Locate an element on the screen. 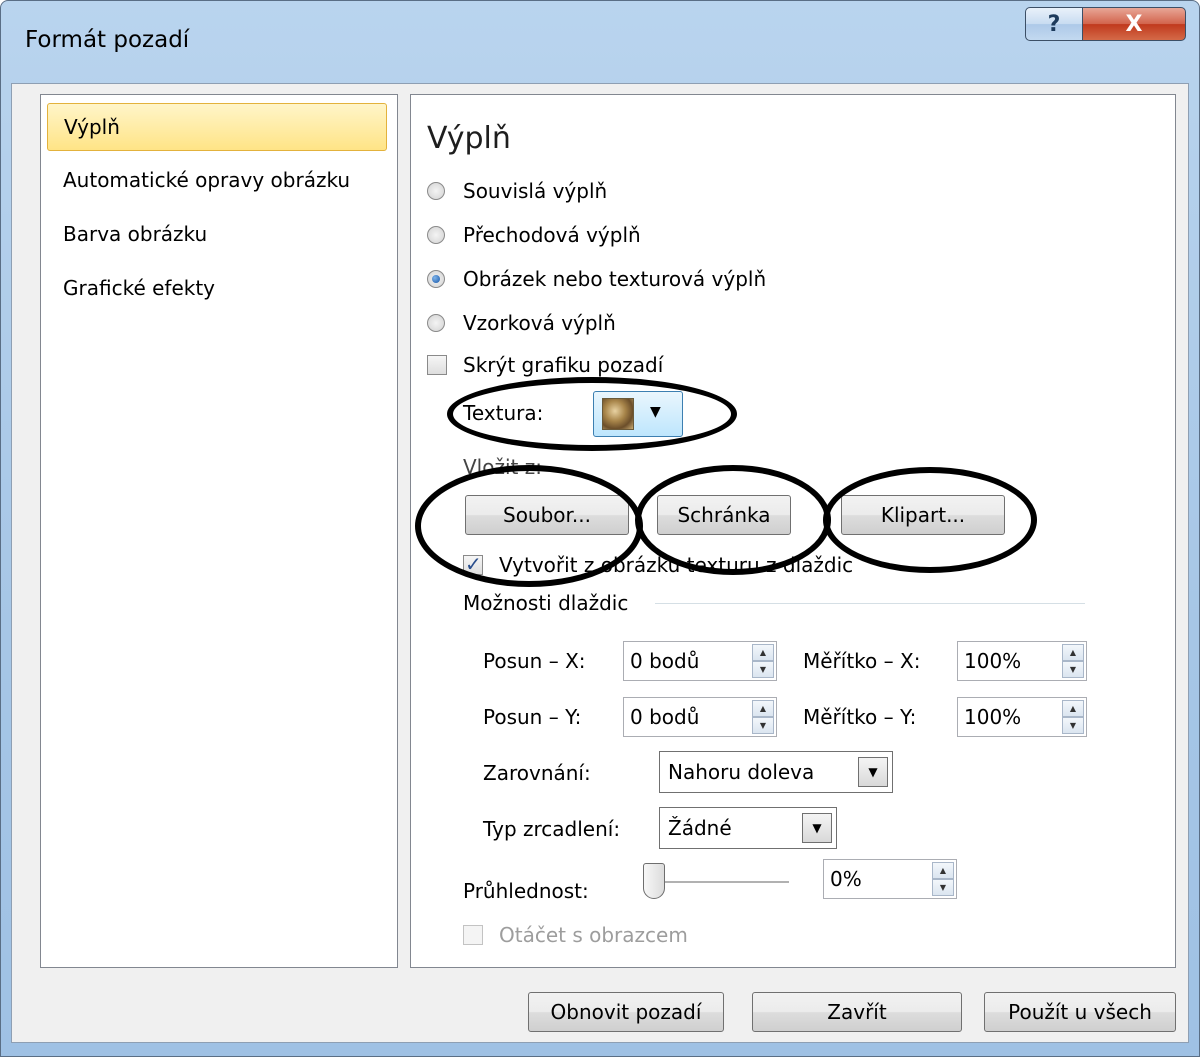  nav-item-label: Výplň is located at coordinates (92, 127).